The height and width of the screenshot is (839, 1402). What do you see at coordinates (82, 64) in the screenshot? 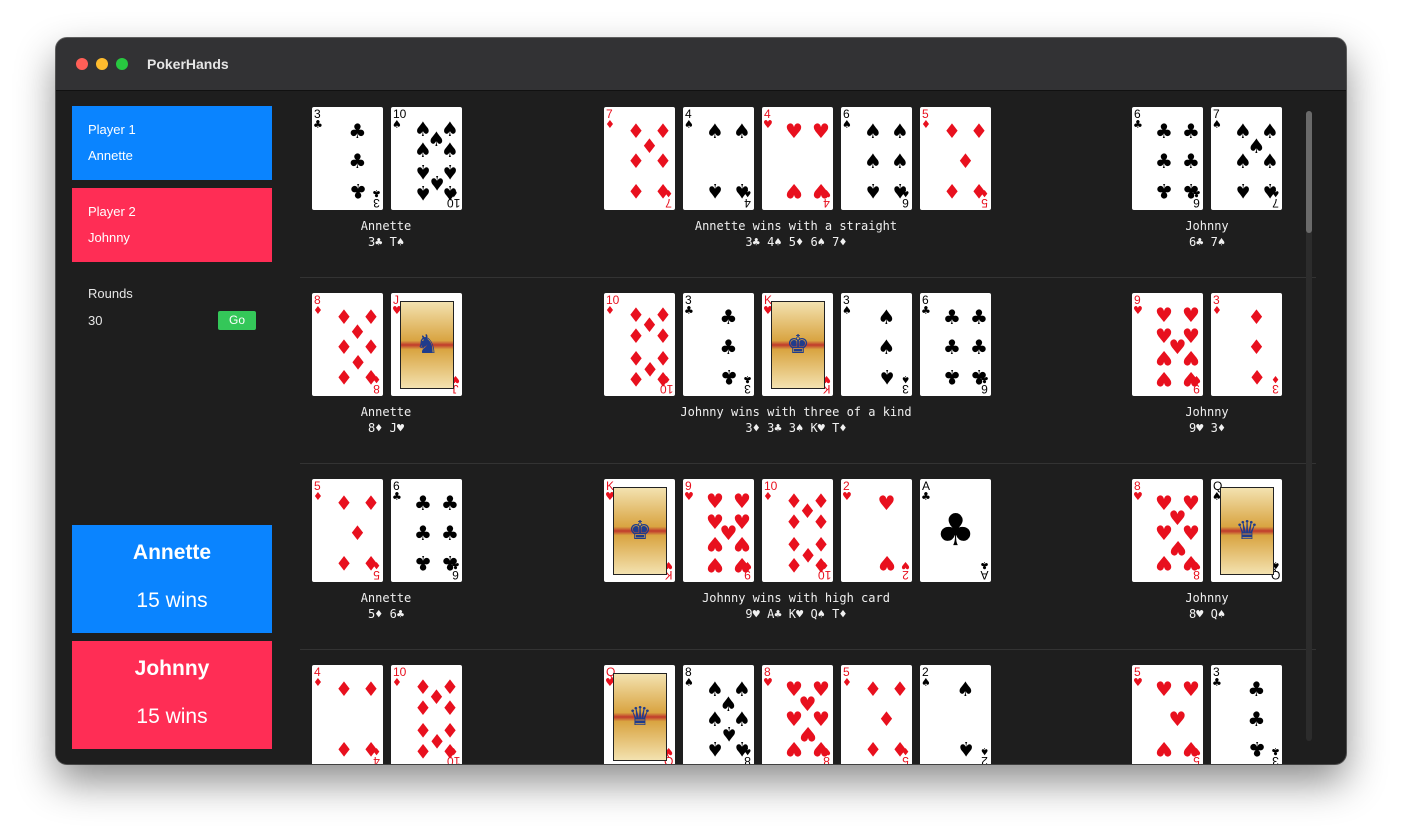
I see `close-window-button` at bounding box center [82, 64].